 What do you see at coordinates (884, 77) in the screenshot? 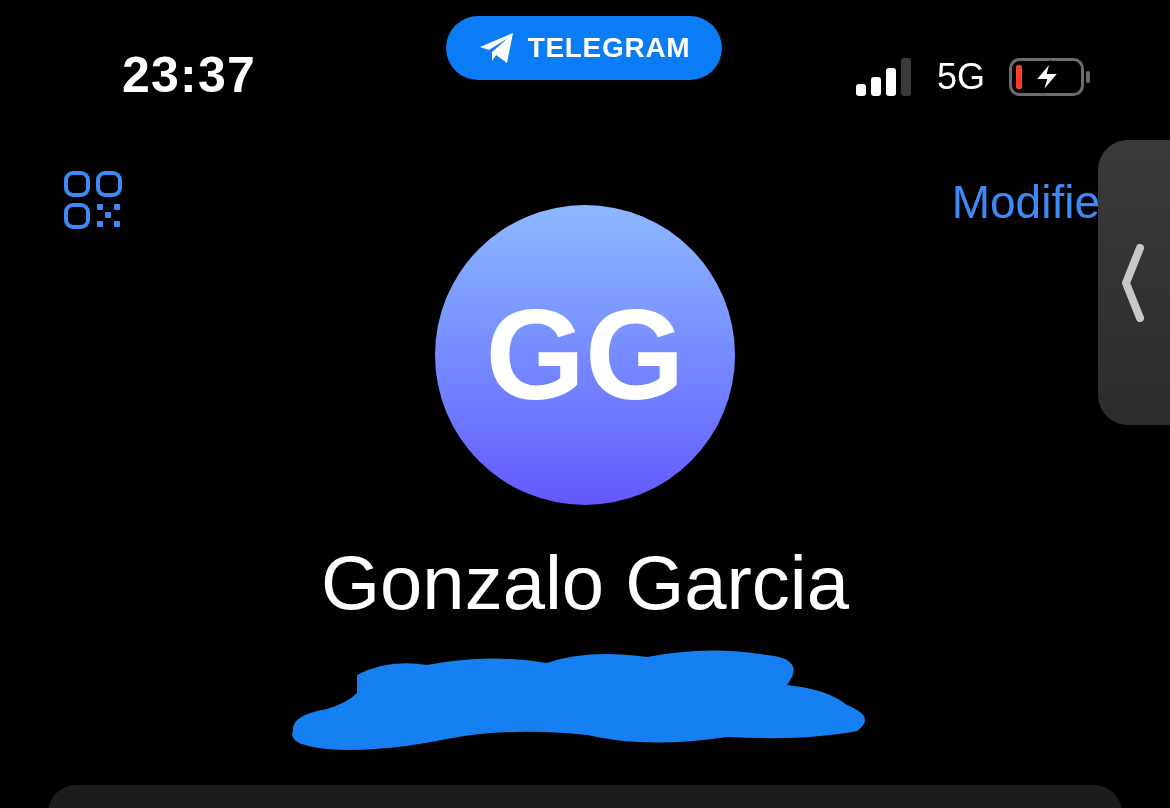
I see `signal-icon` at bounding box center [884, 77].